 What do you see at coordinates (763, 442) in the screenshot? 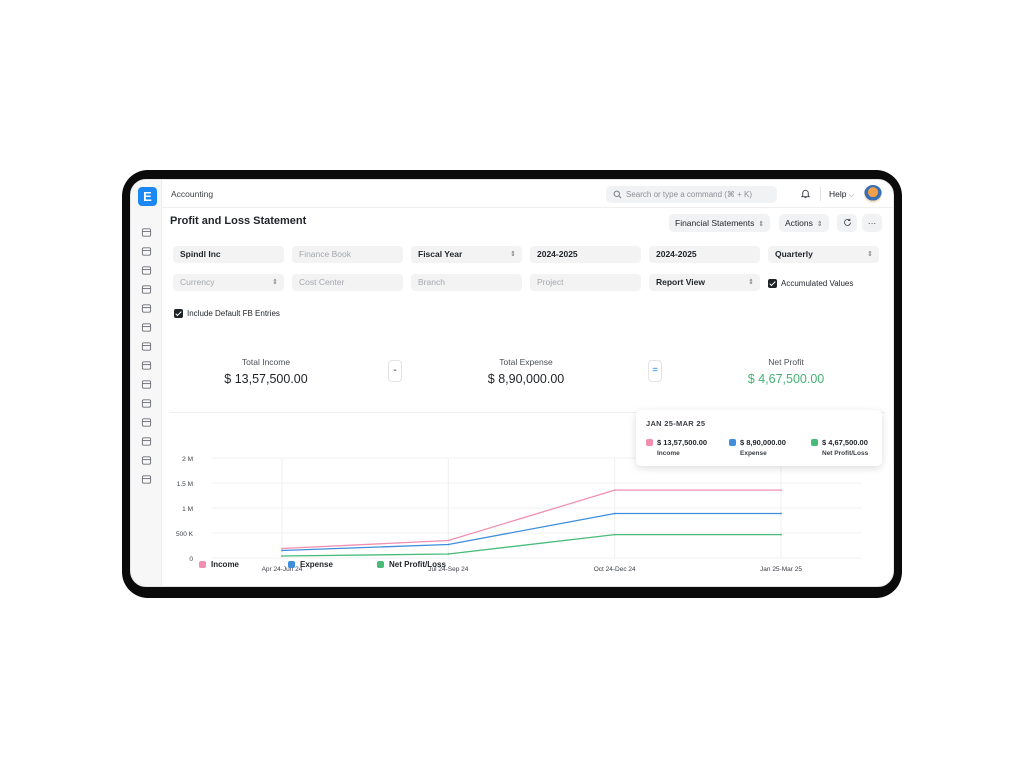
I see `tooltip-expense-value: $ 8,90,000.00` at bounding box center [763, 442].